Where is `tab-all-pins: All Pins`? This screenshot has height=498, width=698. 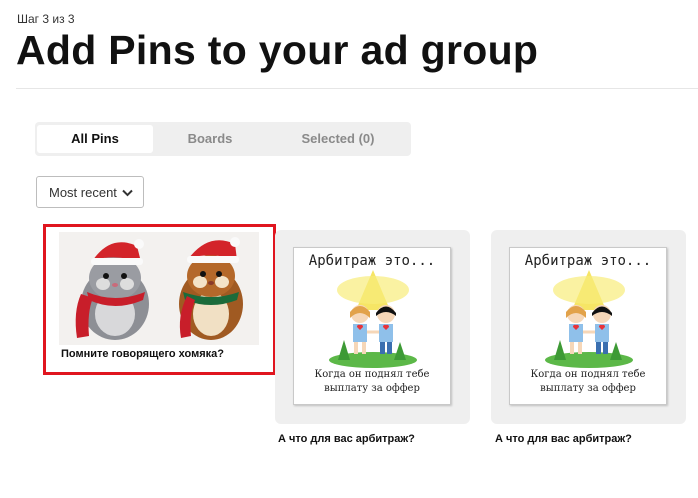
tab-all-pins: All Pins is located at coordinates (95, 139).